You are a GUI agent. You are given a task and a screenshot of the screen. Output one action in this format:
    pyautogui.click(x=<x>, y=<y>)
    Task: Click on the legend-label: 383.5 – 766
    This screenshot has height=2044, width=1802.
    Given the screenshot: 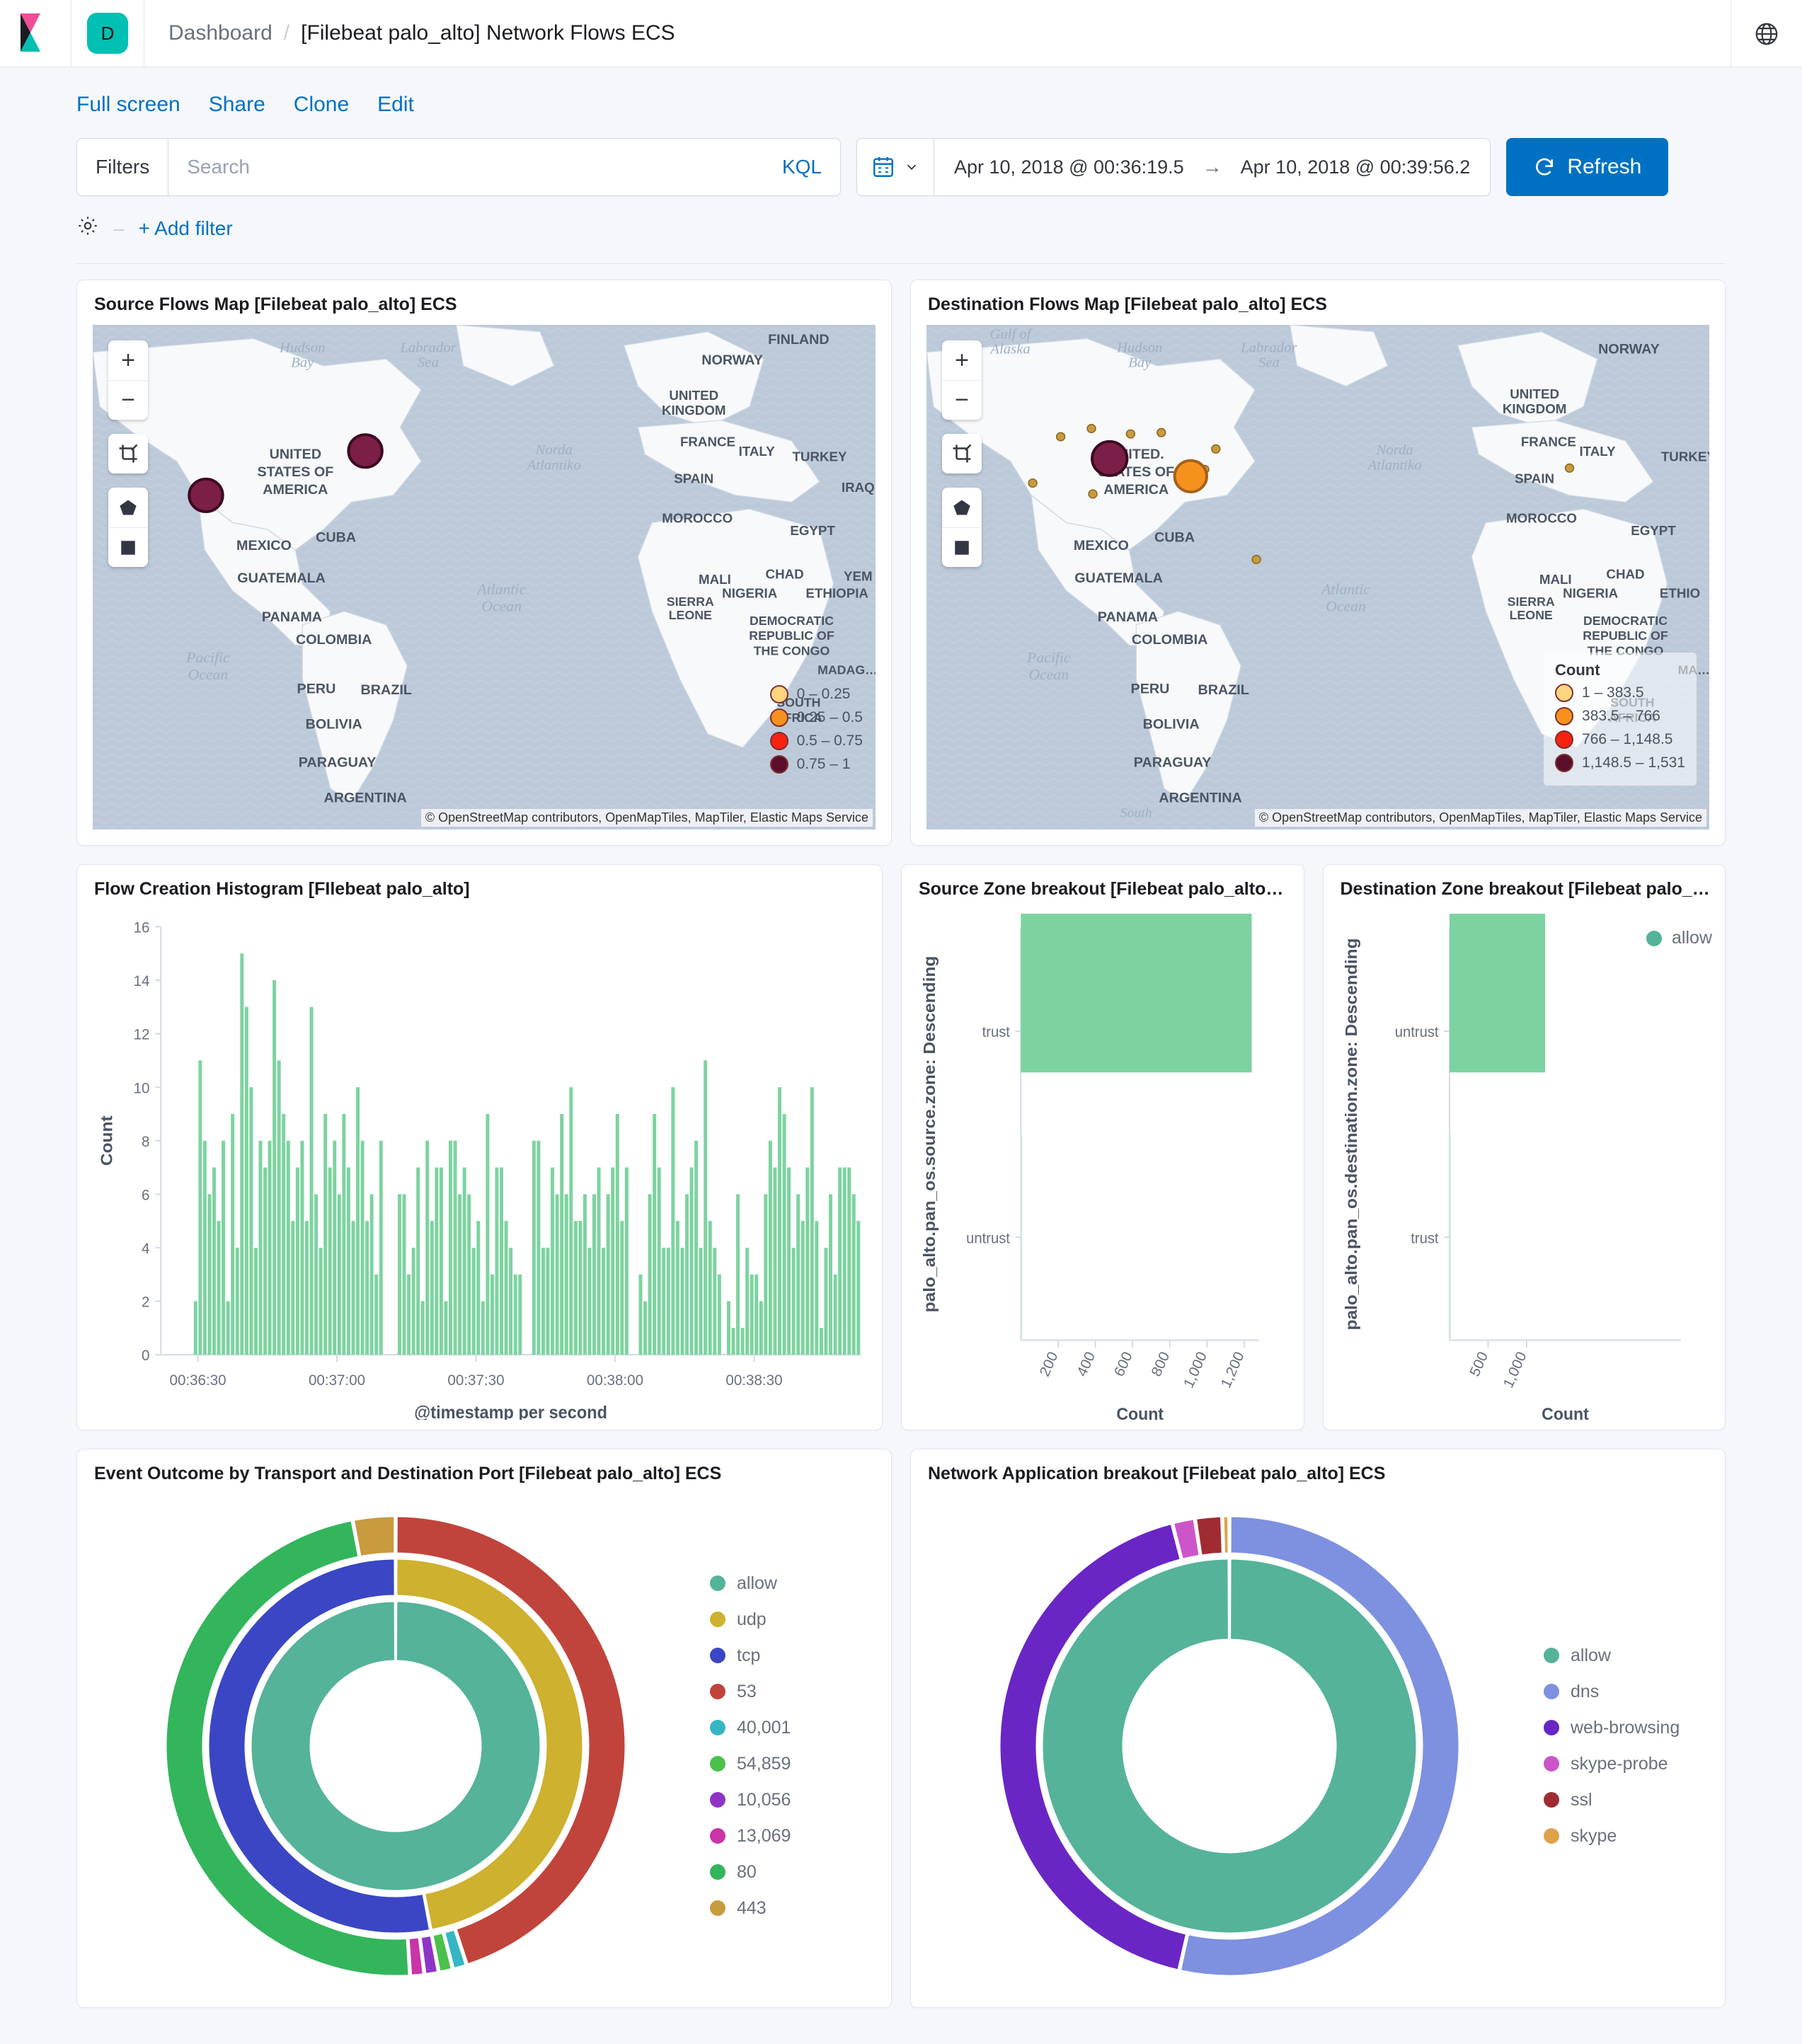 What is the action you would take?
    pyautogui.click(x=1621, y=716)
    